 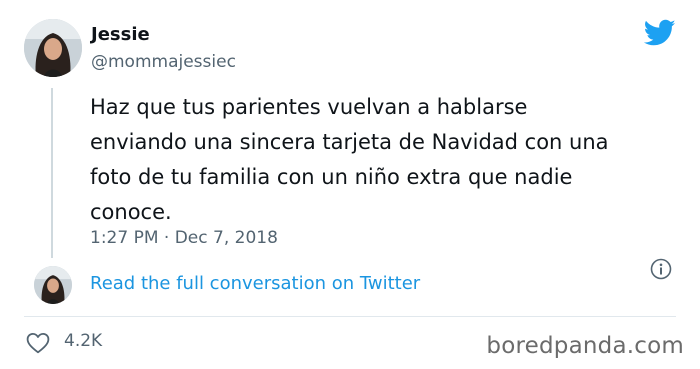 What do you see at coordinates (83, 341) in the screenshot?
I see `like-count: 4.2K` at bounding box center [83, 341].